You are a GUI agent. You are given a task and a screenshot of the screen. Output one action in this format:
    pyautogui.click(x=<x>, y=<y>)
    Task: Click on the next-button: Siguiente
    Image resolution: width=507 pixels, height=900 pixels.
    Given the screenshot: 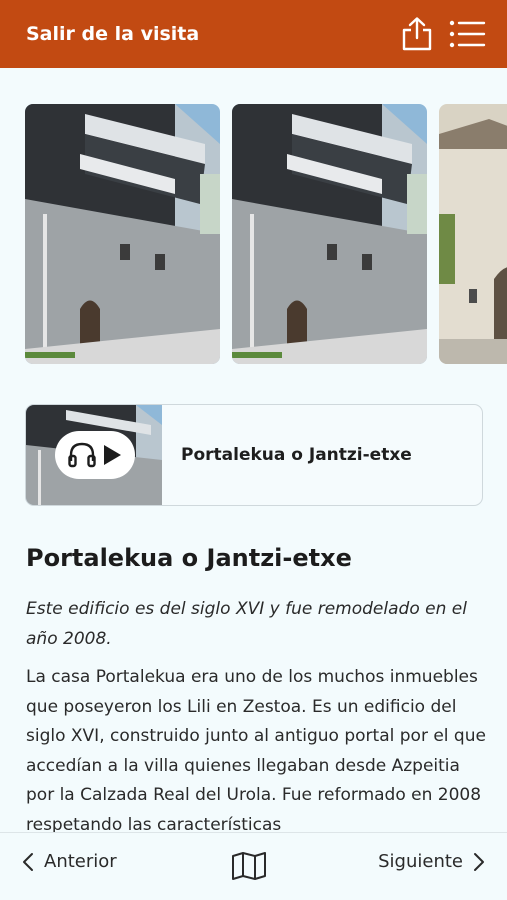 What is the action you would take?
    pyautogui.click(x=431, y=861)
    